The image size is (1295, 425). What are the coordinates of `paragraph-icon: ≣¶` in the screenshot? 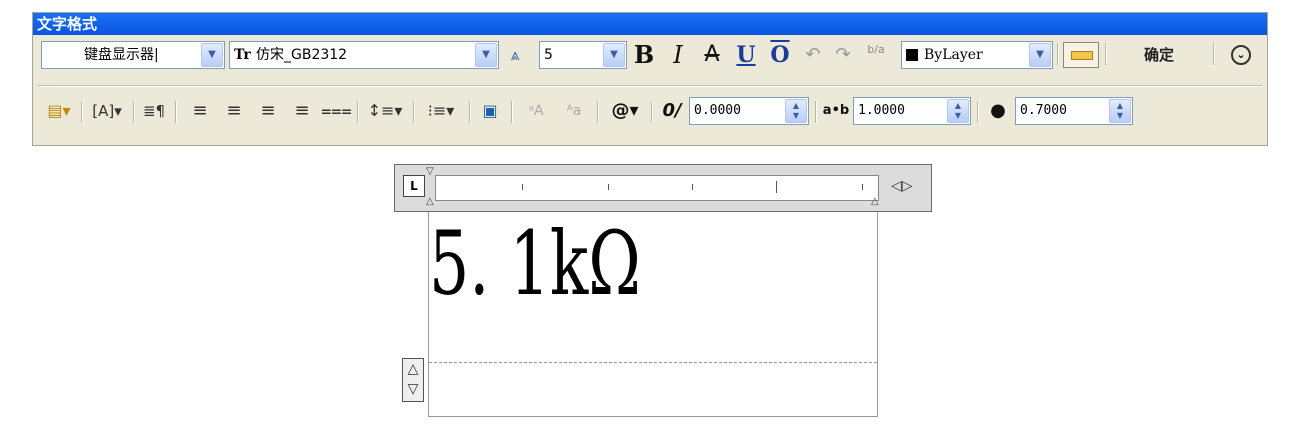 It's located at (154, 111).